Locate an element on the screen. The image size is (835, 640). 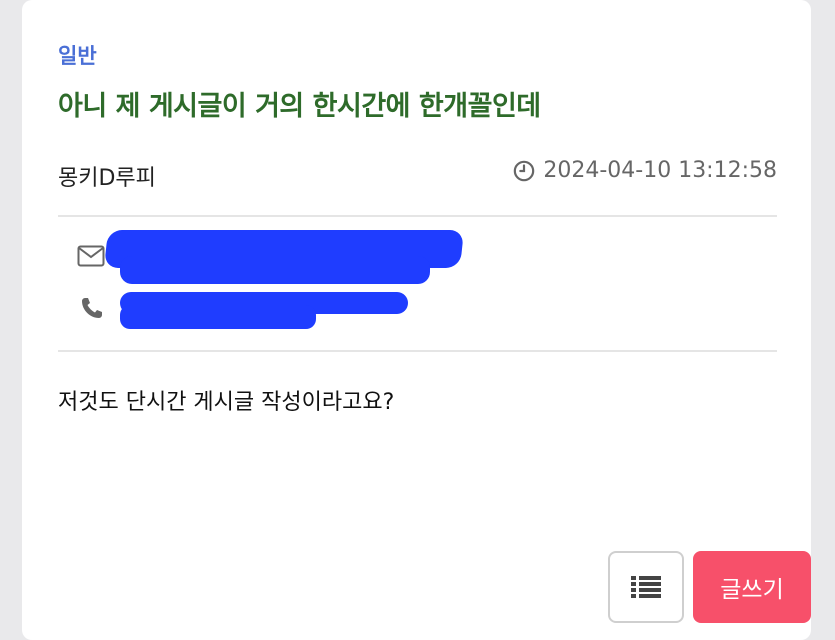
post-date: 2024-04-10 13:12:58 is located at coordinates (645, 170).